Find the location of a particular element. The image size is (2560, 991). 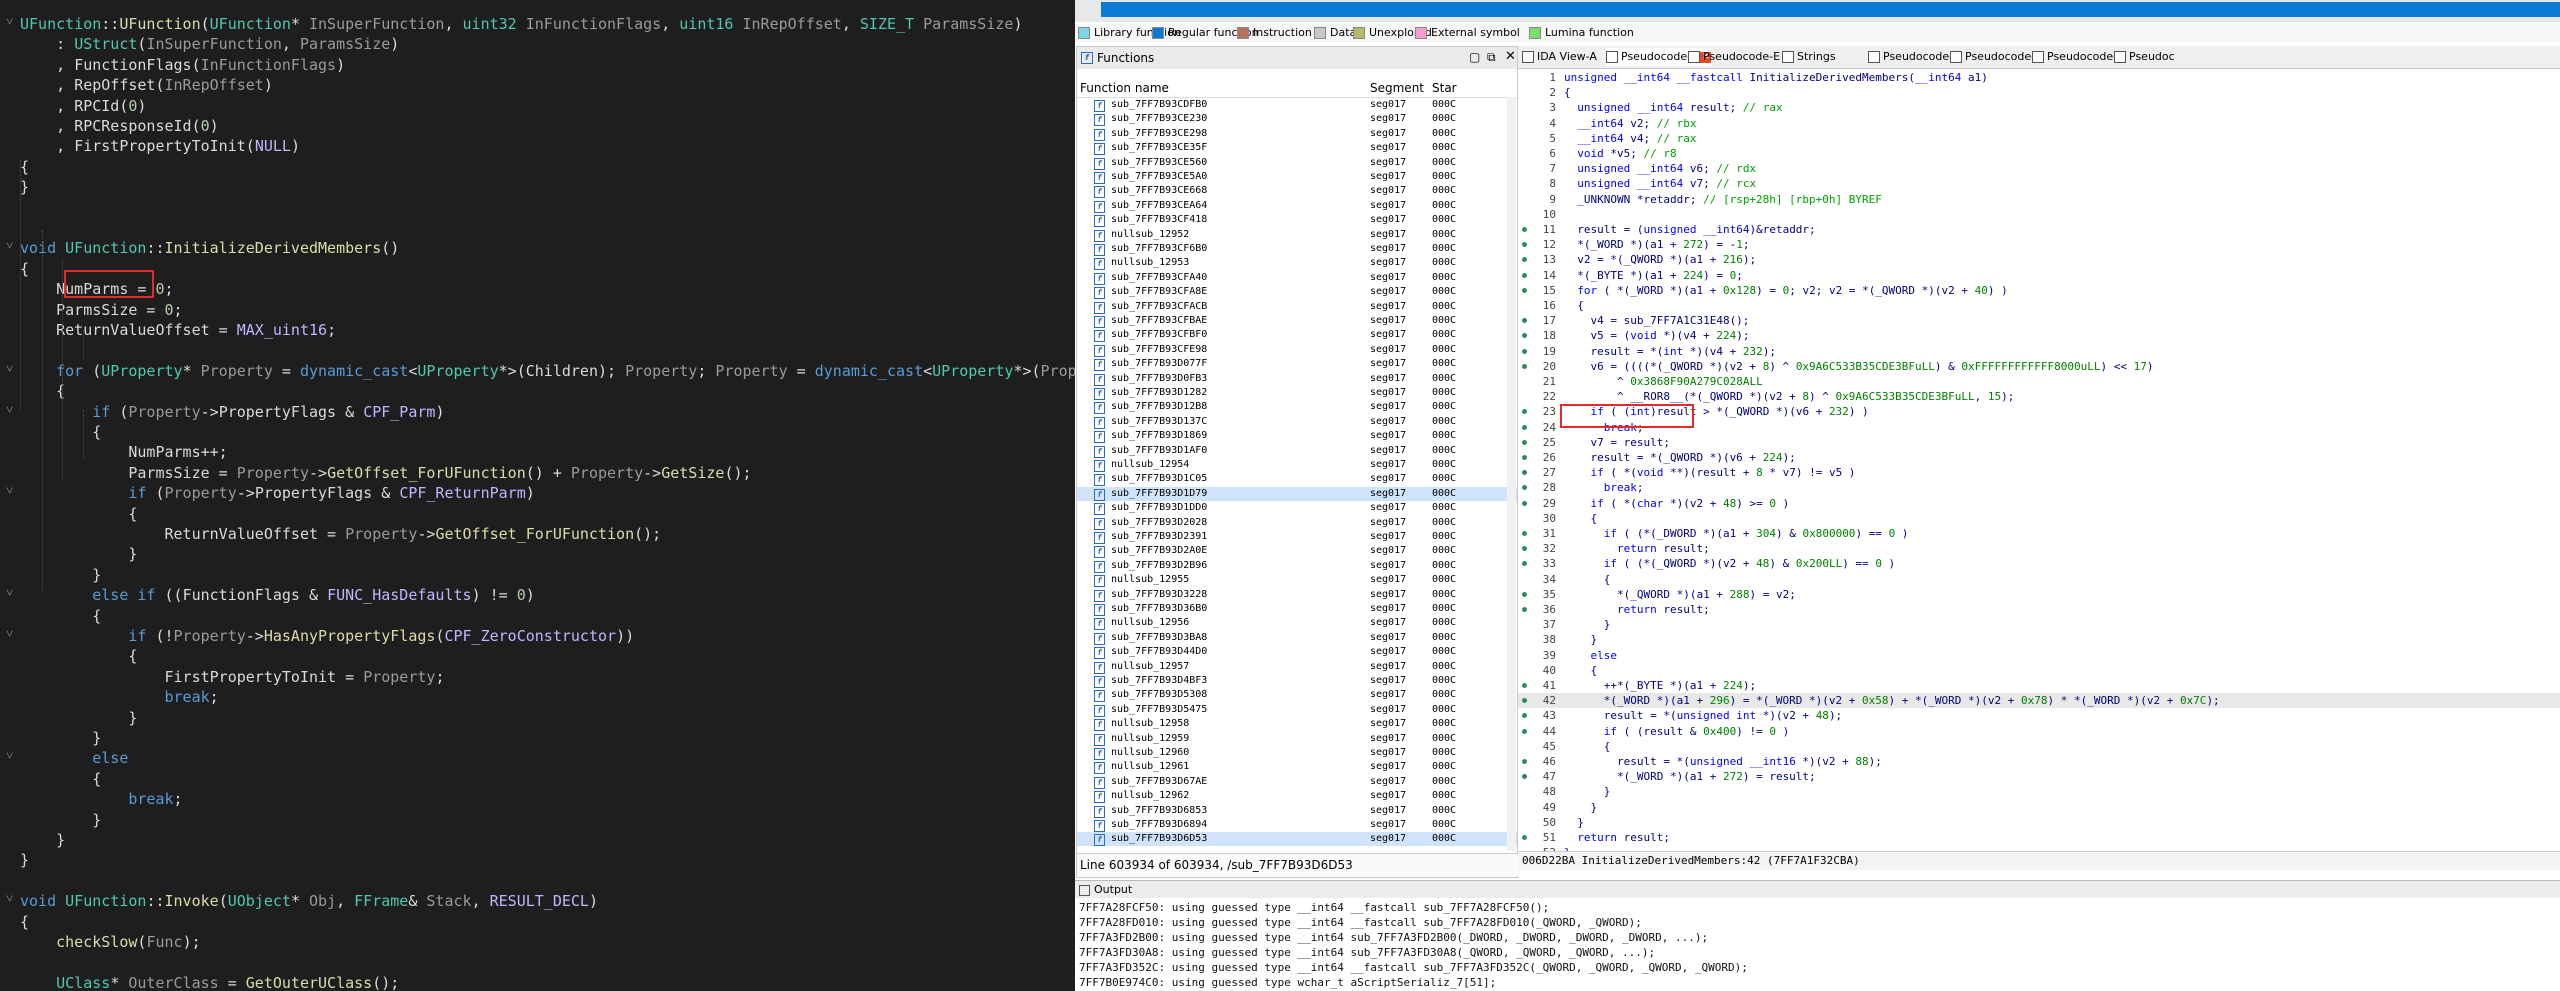

navigation-band-strip is located at coordinates (1830, 9).